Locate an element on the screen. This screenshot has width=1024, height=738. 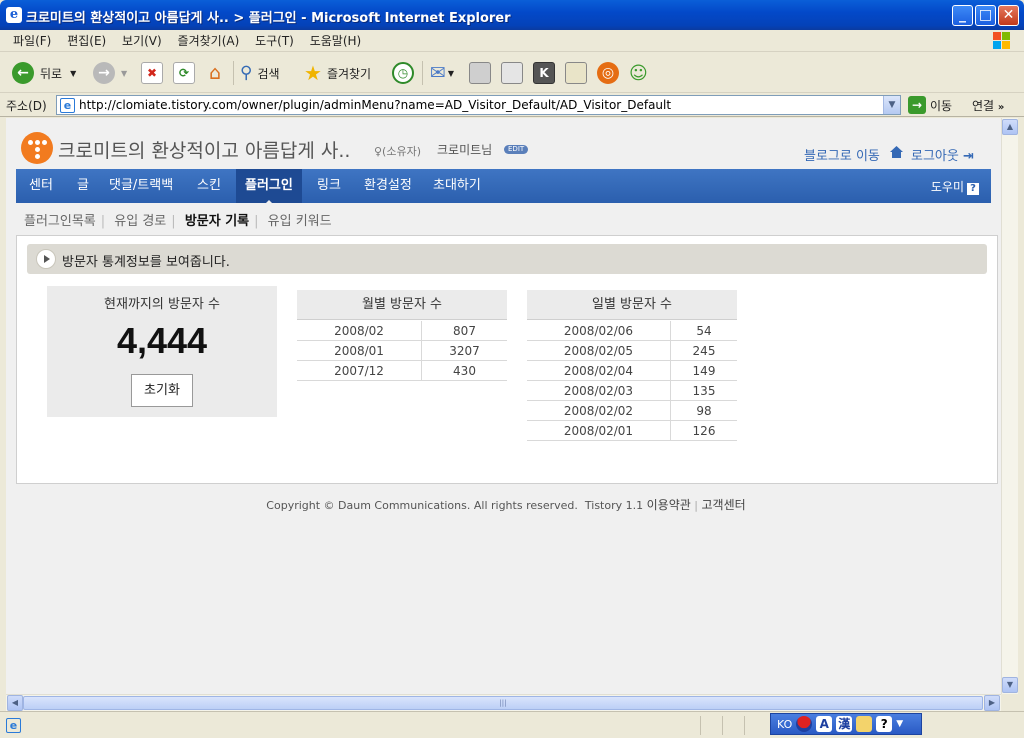
help-label: 도우미 is located at coordinates (947, 187).